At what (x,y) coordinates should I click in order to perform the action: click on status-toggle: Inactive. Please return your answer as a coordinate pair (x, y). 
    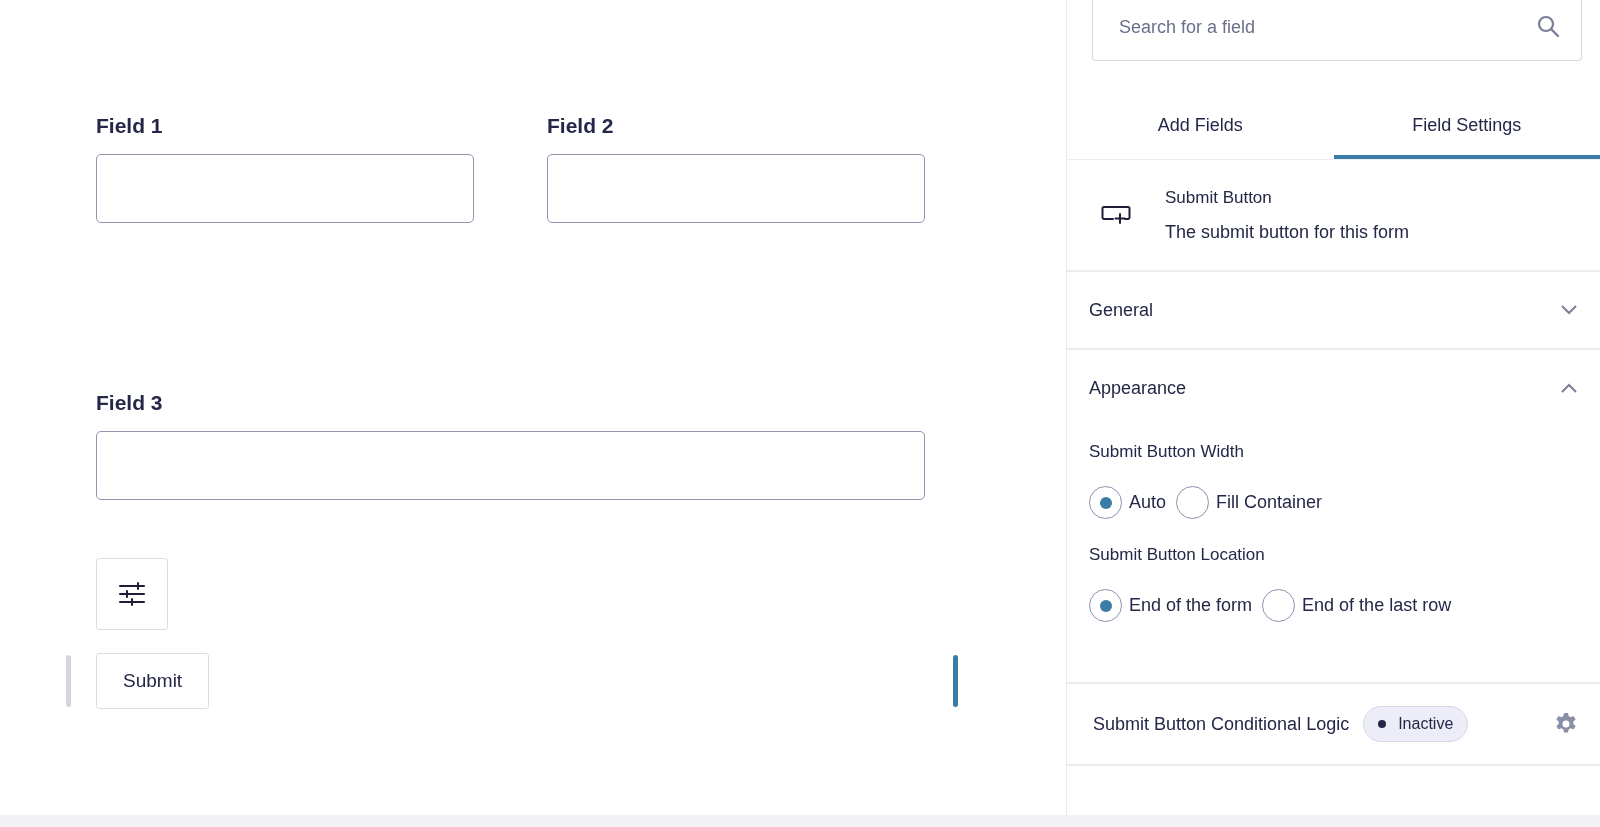
    Looking at the image, I should click on (1416, 724).